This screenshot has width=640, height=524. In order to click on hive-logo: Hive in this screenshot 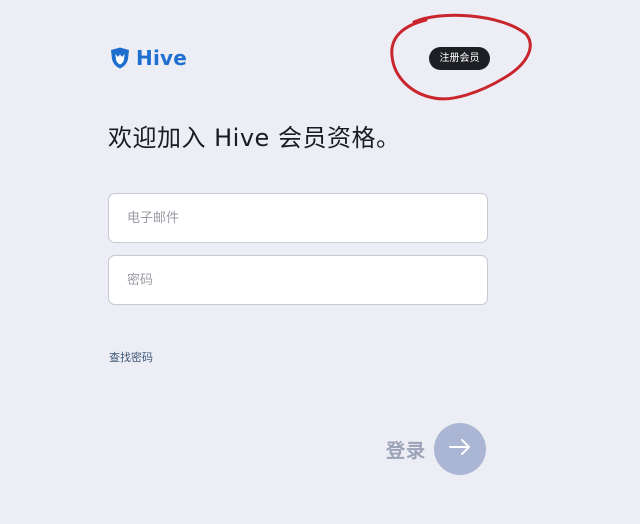, I will do `click(147, 58)`.